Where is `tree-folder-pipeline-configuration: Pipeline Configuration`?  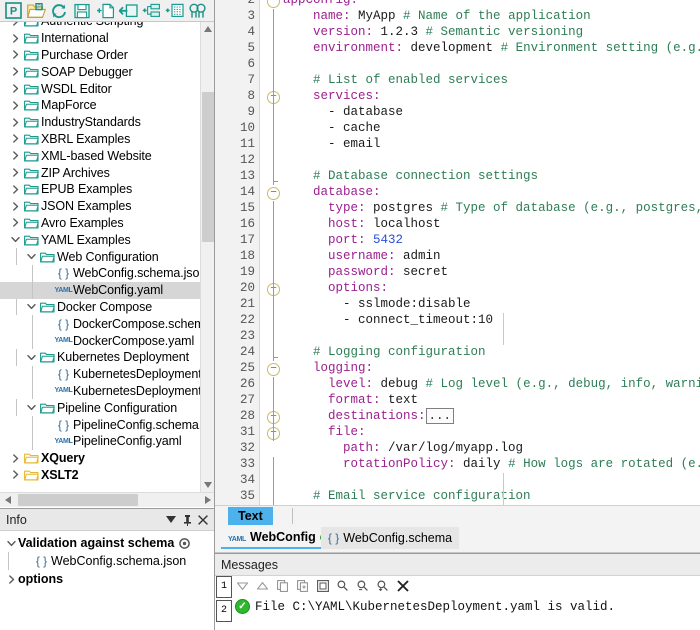
tree-folder-pipeline-configuration: Pipeline Configuration is located at coordinates (100, 408).